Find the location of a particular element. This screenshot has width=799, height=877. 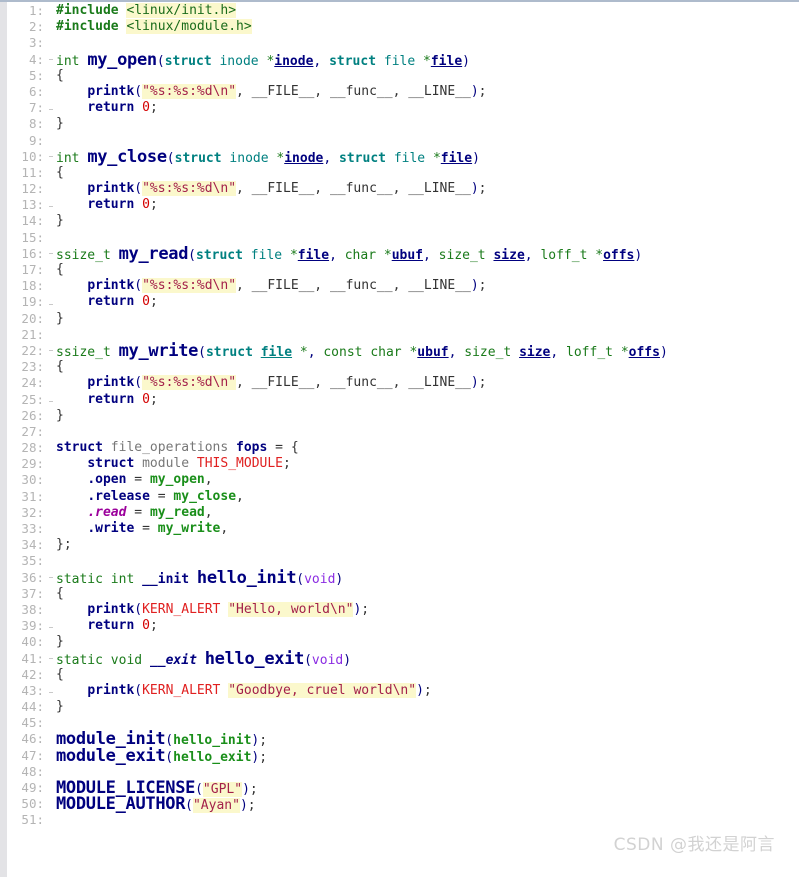

code-line: 40:} is located at coordinates (403, 638).